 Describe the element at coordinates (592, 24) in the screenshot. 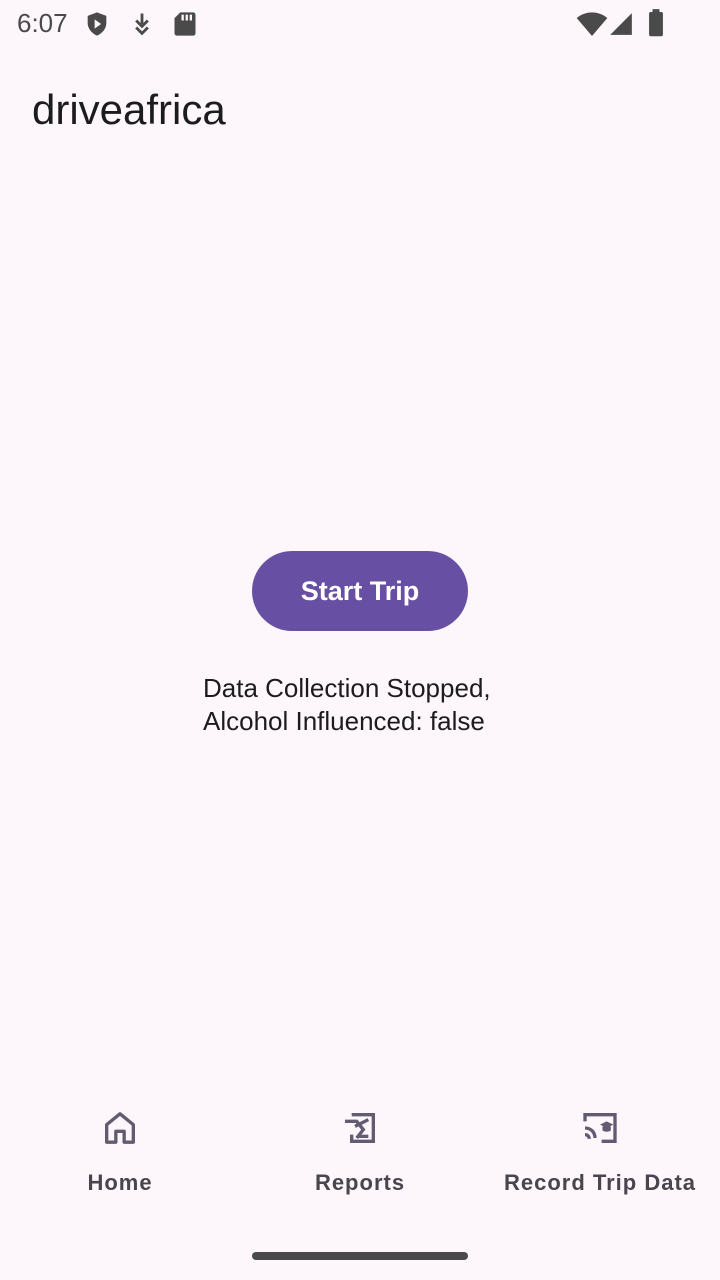

I see `wifi-icon` at that location.